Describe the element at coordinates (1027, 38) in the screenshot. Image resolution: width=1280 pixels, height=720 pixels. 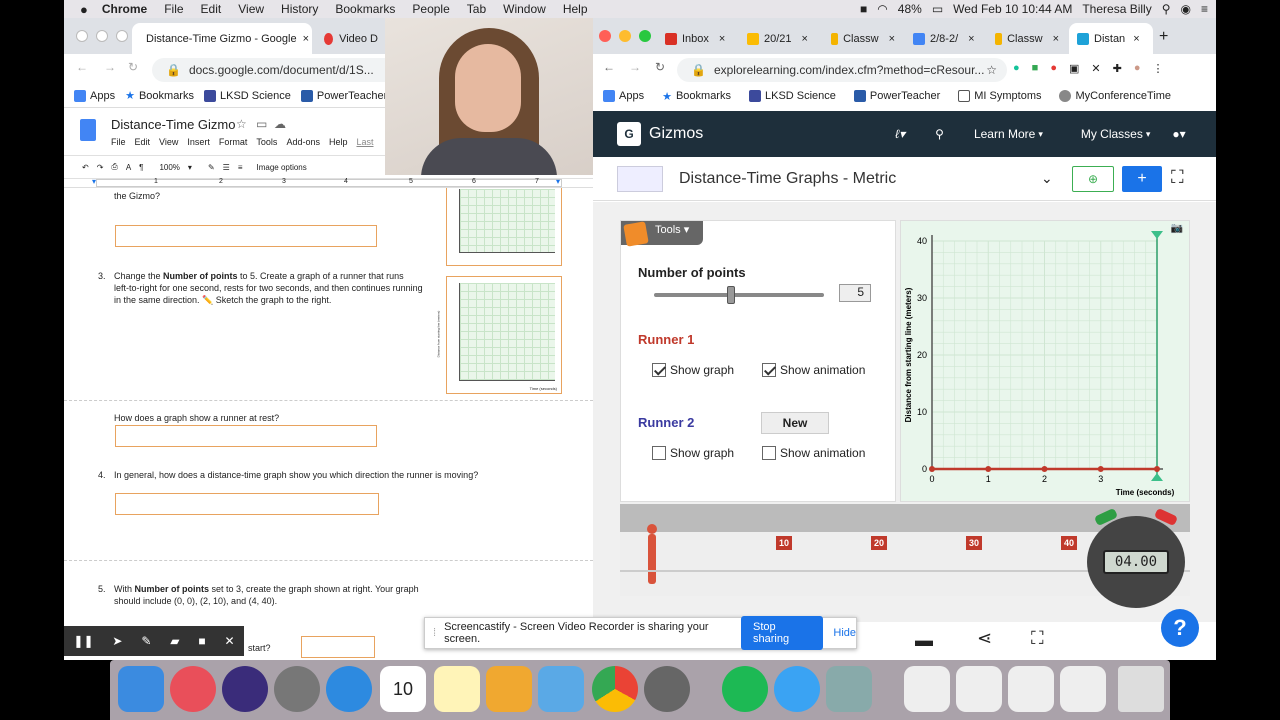
I see `tab-classwork-2: Classw ×` at that location.